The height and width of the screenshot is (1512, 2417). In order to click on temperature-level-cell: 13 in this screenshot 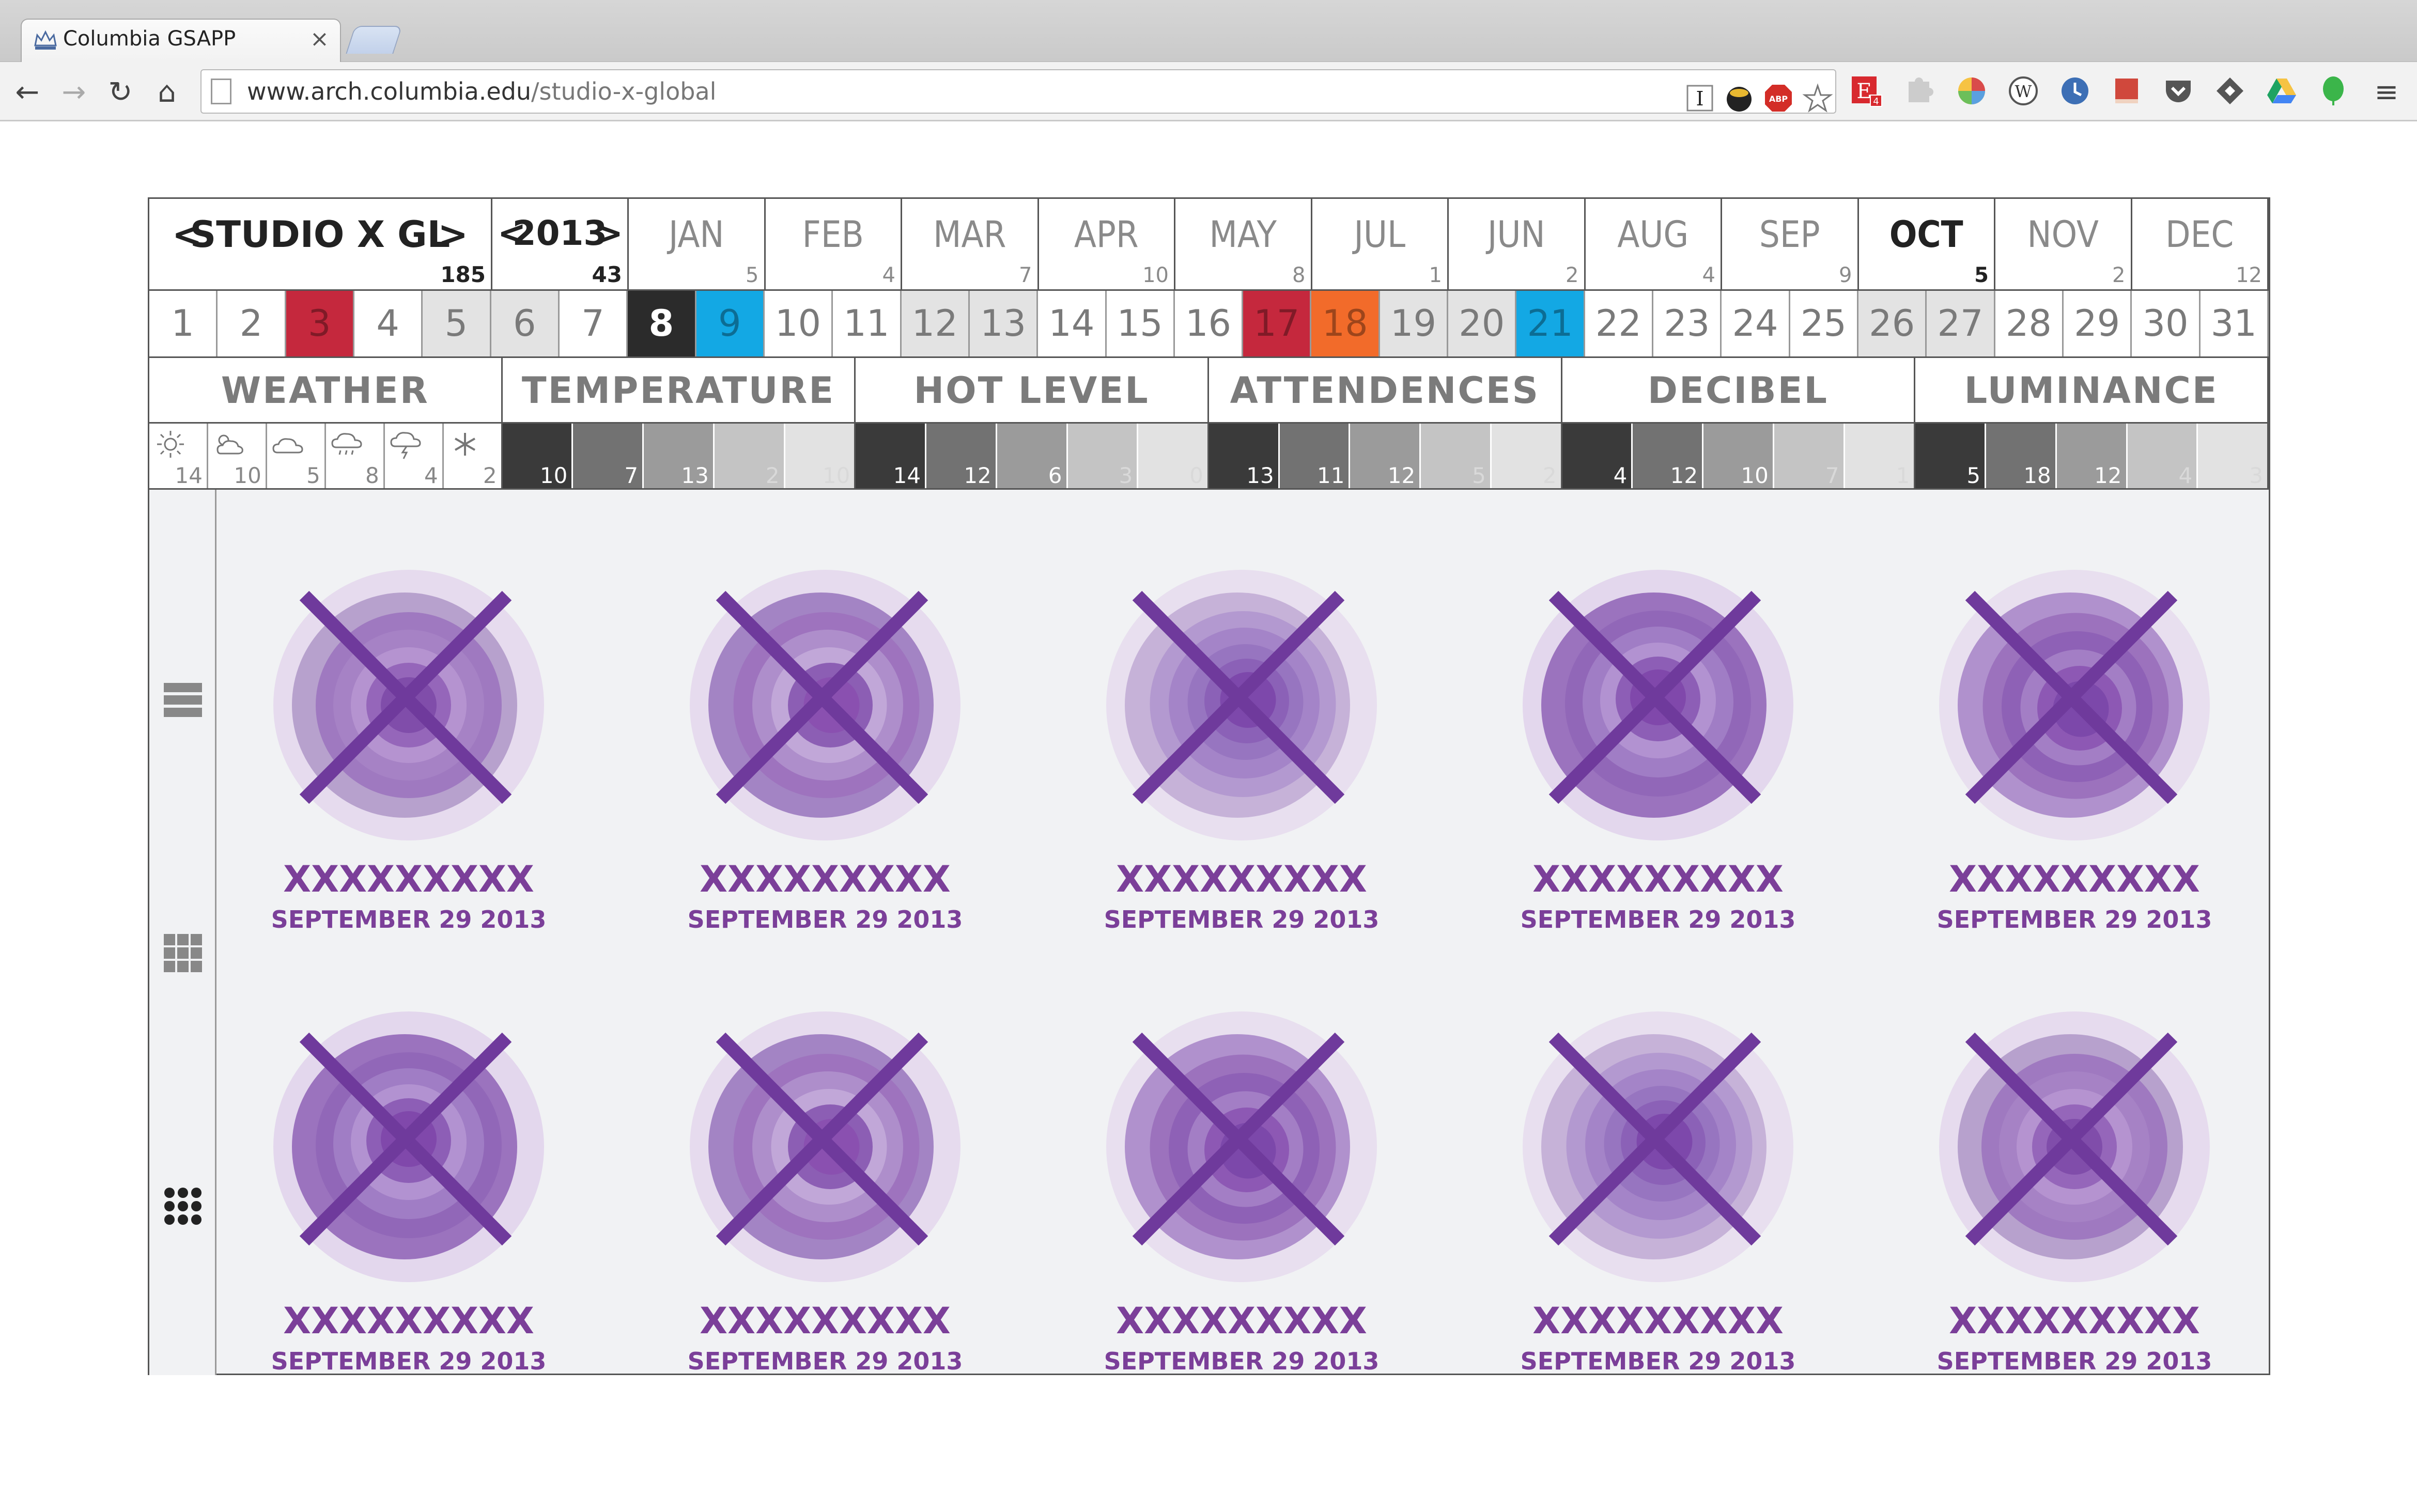, I will do `click(679, 456)`.